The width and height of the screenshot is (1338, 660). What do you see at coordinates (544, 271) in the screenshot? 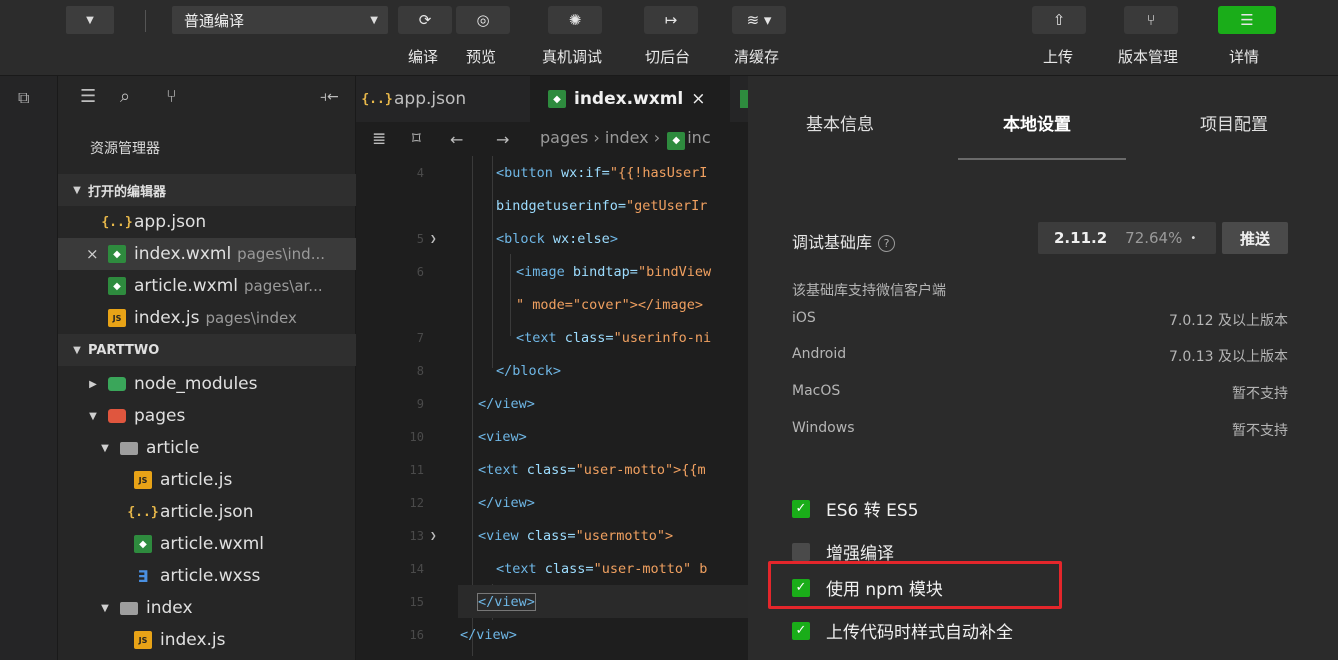
I see `code-tag: <image` at bounding box center [544, 271].